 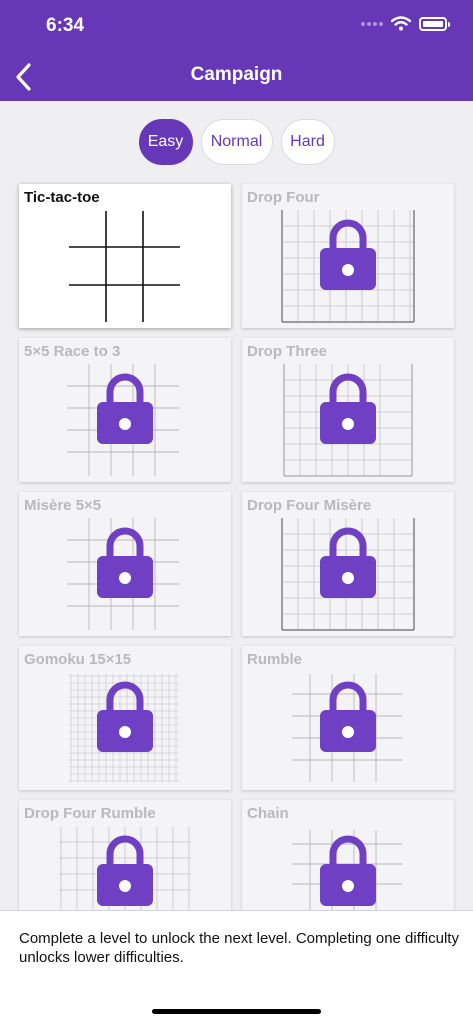 I want to click on level-card-gomoku-15x15: Gomoku 15×15, so click(x=125, y=718).